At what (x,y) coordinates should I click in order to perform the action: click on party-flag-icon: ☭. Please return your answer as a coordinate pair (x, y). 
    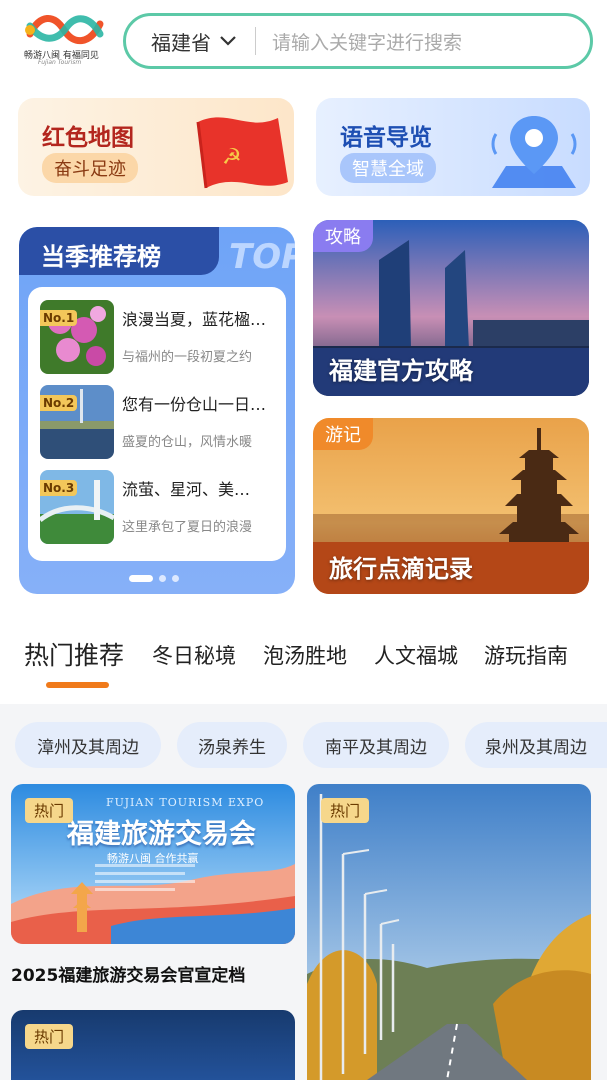
    Looking at the image, I should click on (242, 153).